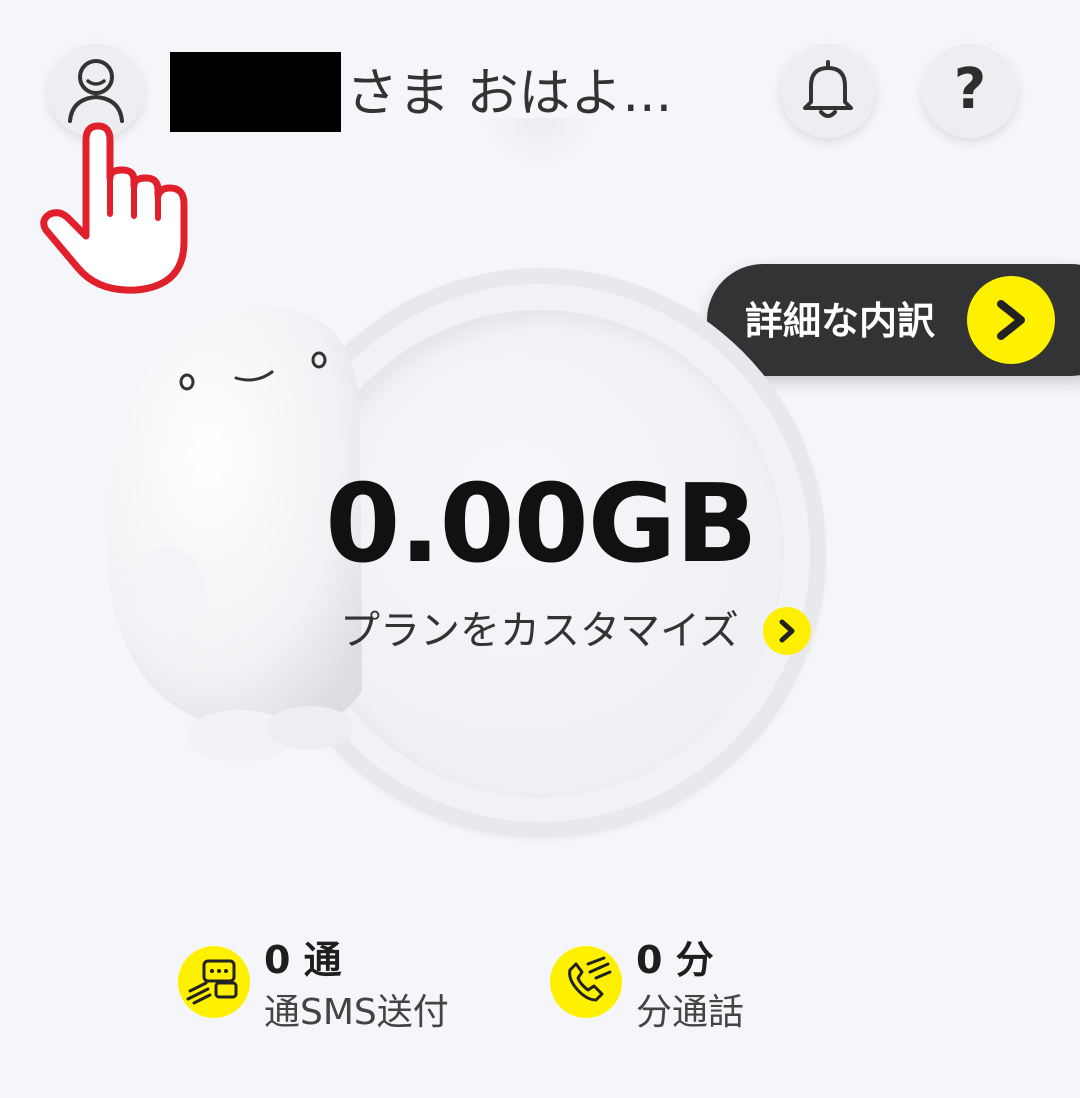 This screenshot has height=1098, width=1080. What do you see at coordinates (541, 524) in the screenshot?
I see `data-amount: 0.00GB` at bounding box center [541, 524].